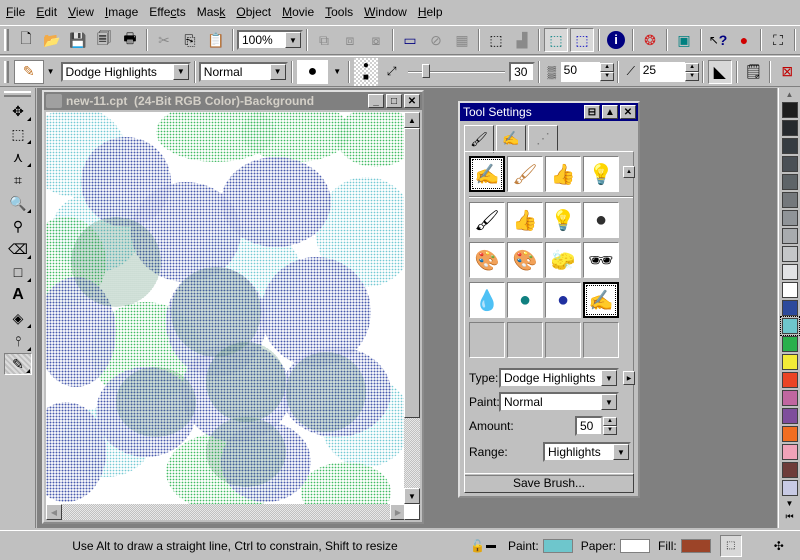 The image size is (800, 560). I want to click on paint-color-swatch, so click(557, 545).